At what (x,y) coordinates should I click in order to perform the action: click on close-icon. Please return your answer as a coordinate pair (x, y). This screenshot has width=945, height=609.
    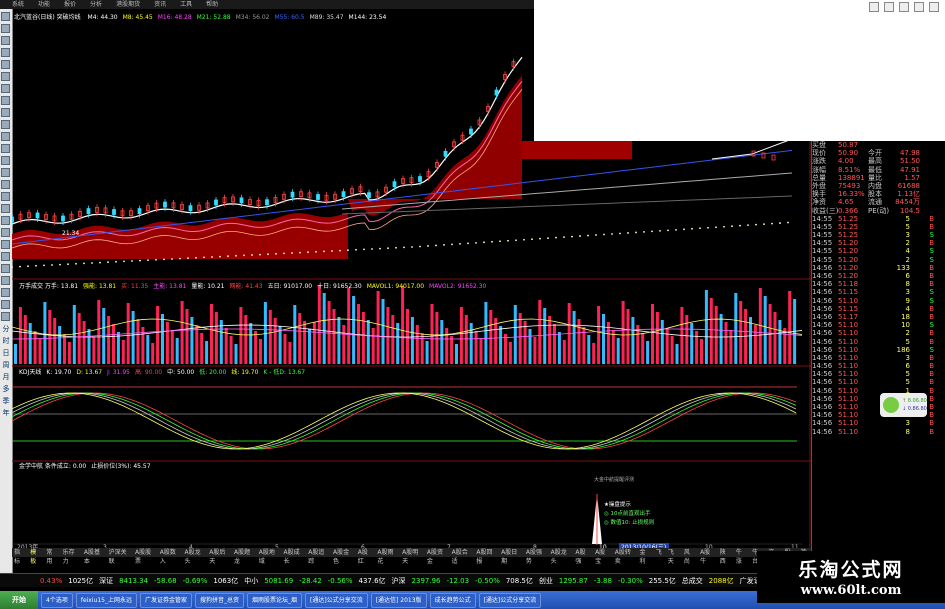
    Looking at the image, I should click on (934, 7).